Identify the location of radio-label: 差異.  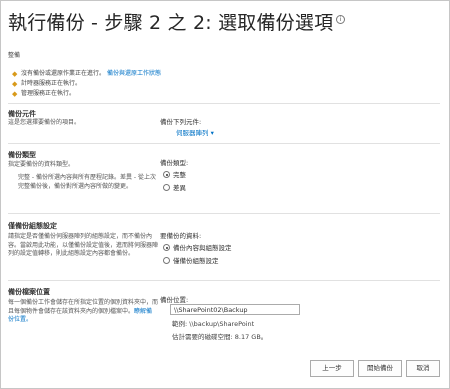
(179, 188).